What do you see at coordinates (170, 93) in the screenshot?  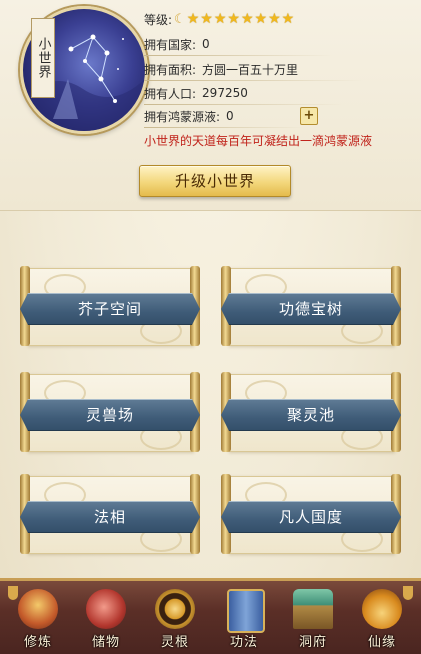 I see `population-label: 拥有人口:` at bounding box center [170, 93].